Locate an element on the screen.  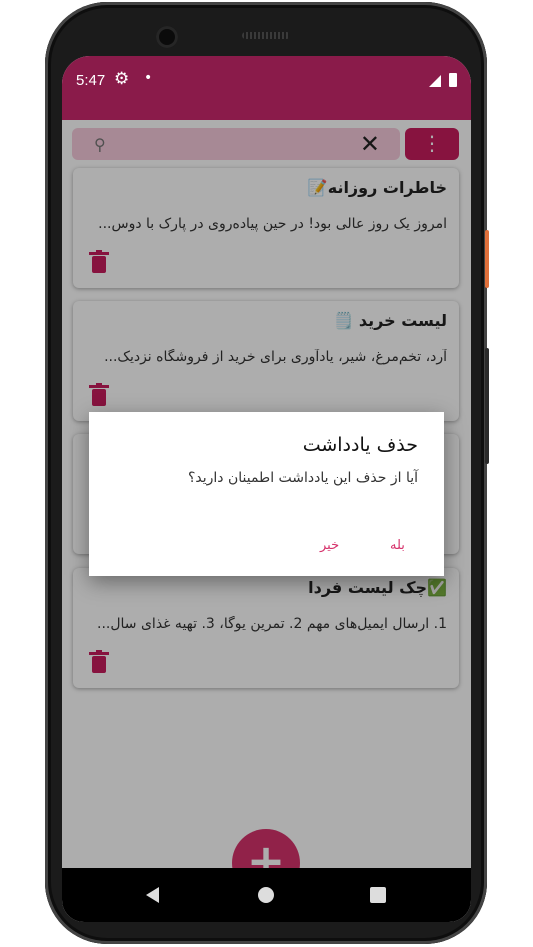
navigation-bar is located at coordinates (266, 895).